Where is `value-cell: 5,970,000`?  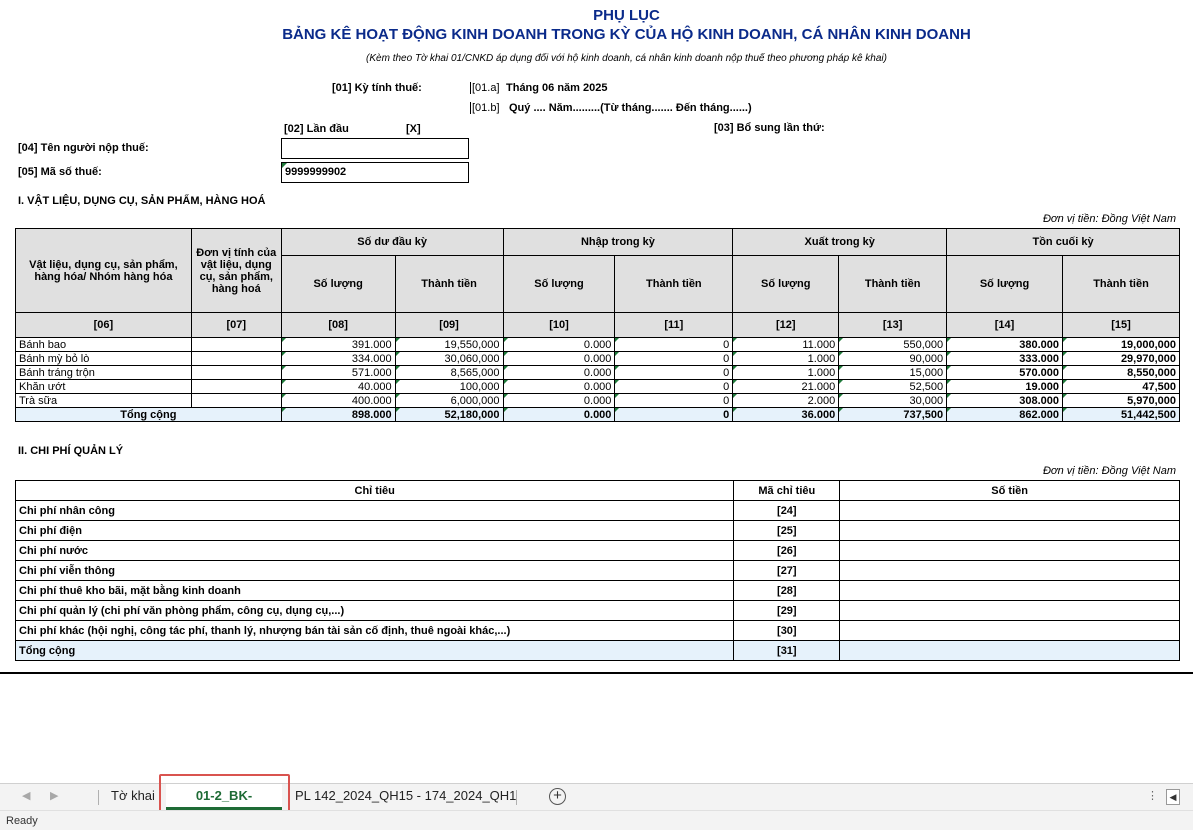 value-cell: 5,970,000 is located at coordinates (1121, 400).